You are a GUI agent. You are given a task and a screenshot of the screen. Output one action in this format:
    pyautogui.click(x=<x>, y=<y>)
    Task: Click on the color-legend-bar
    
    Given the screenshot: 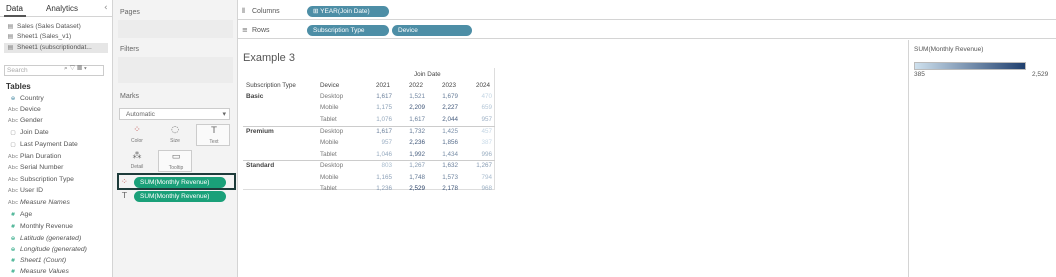 What is the action you would take?
    pyautogui.click(x=970, y=66)
    